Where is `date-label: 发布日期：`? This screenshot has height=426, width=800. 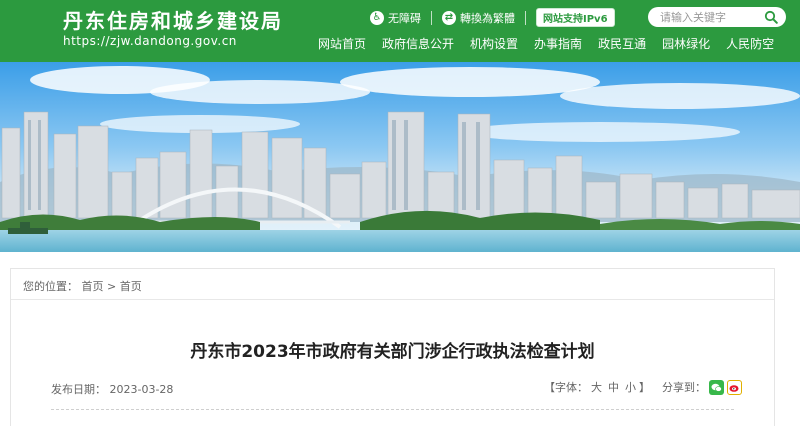
date-label: 发布日期： is located at coordinates (78, 389).